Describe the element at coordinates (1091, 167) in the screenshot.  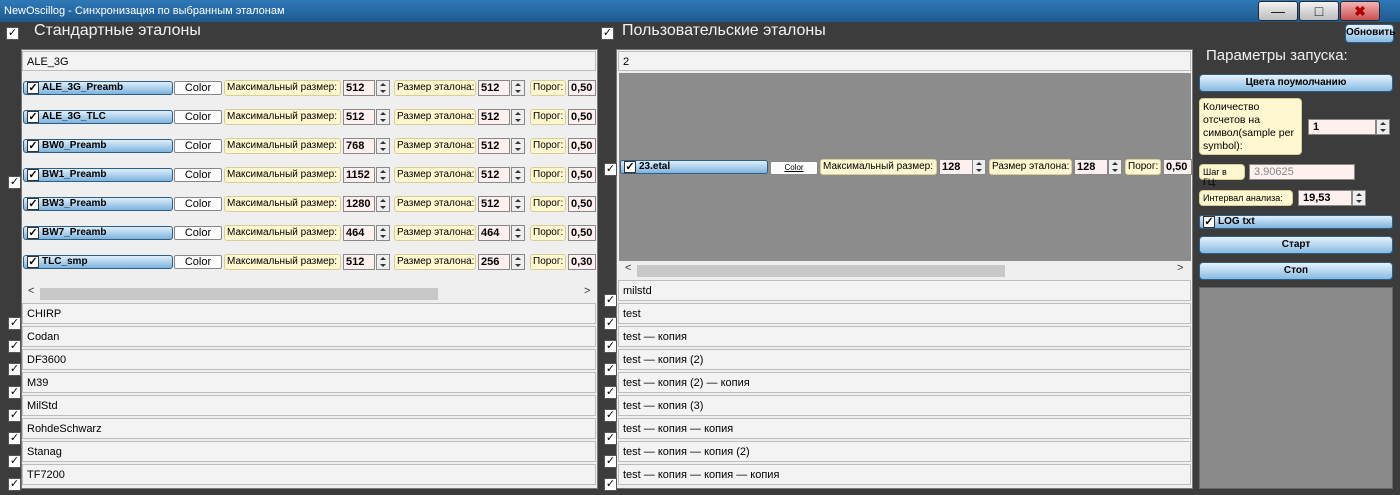
I see `user-size-input: 128` at that location.